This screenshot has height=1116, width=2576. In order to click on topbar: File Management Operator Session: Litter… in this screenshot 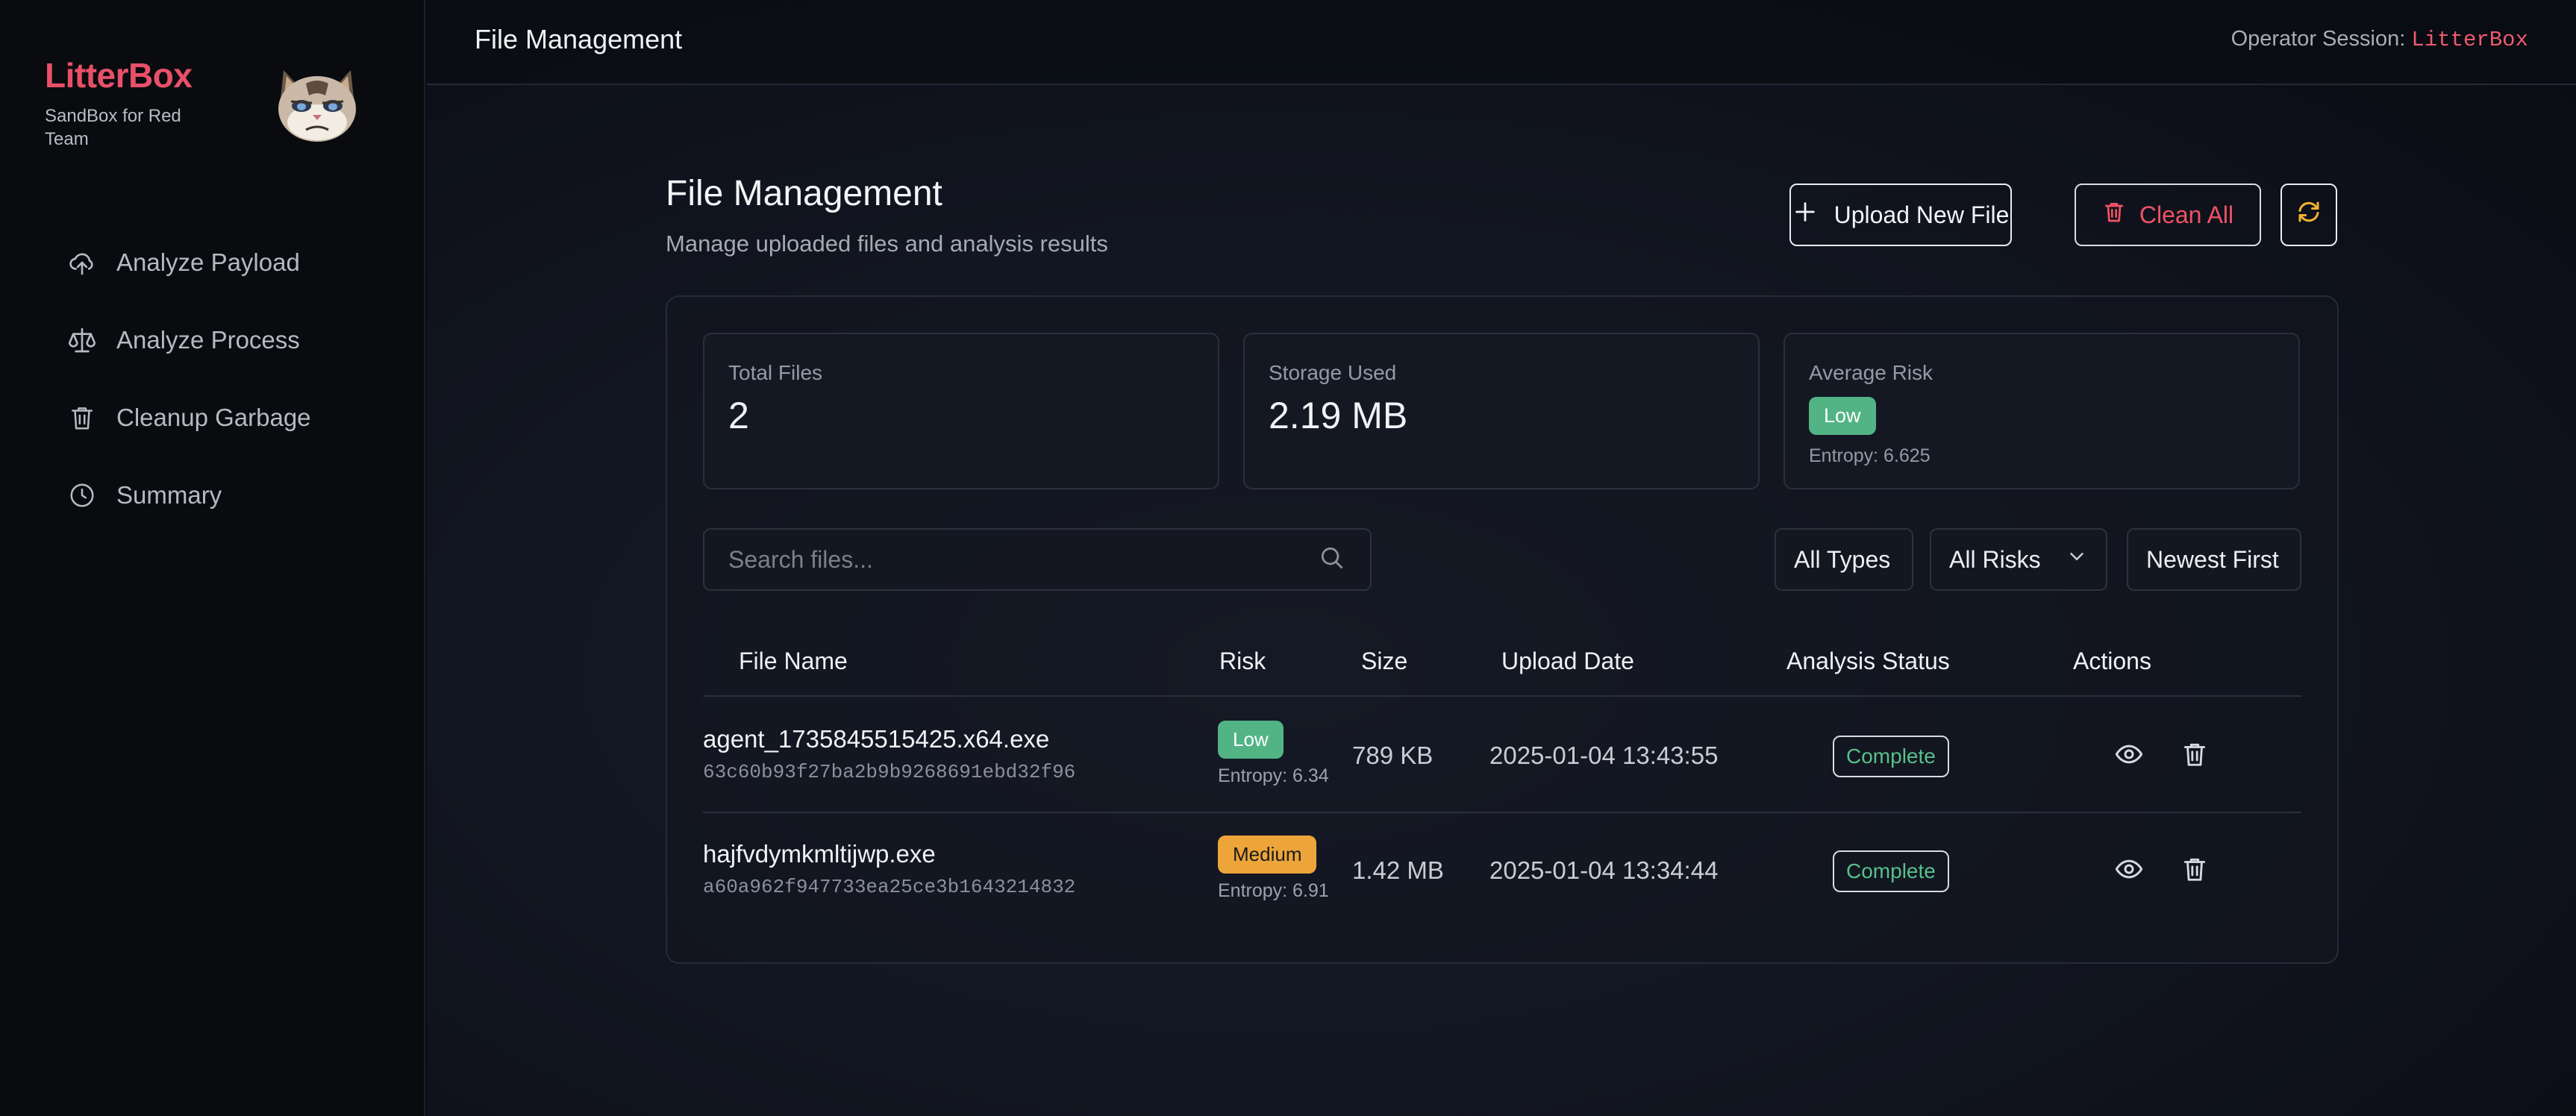, I will do `click(1501, 42)`.